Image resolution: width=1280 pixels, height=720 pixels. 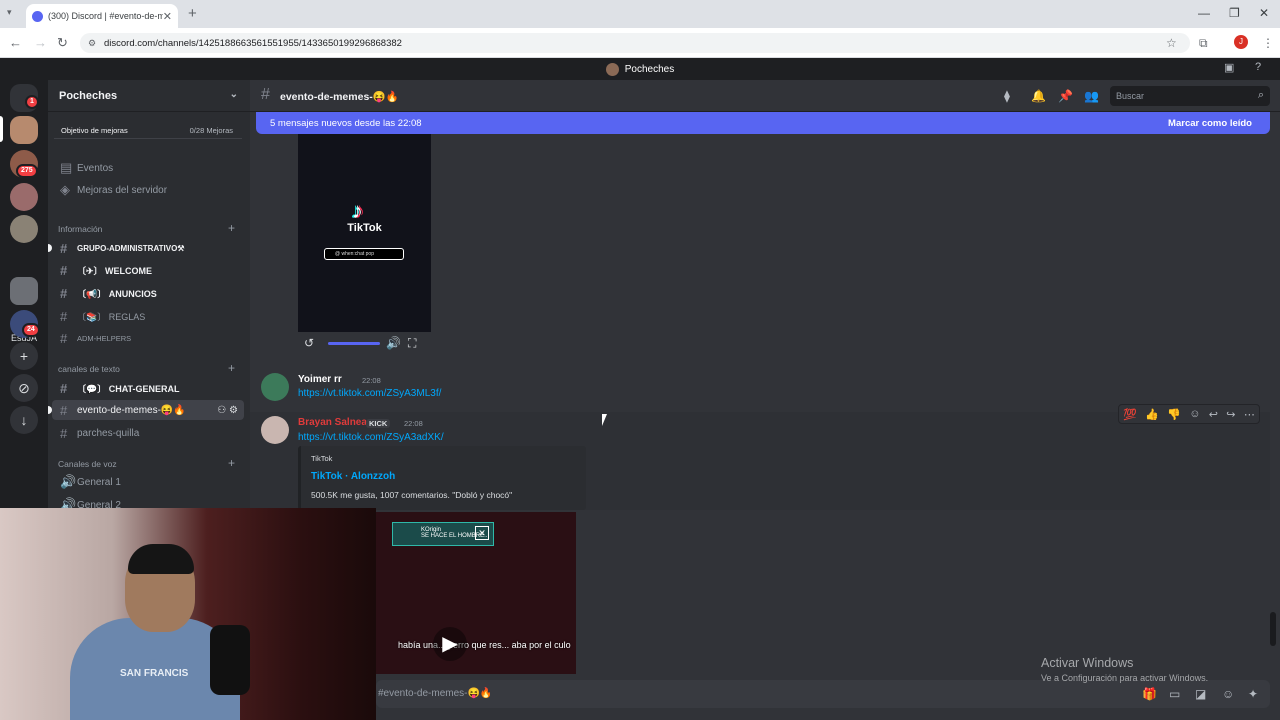 I want to click on add-server-icon: +, so click(x=24, y=356).